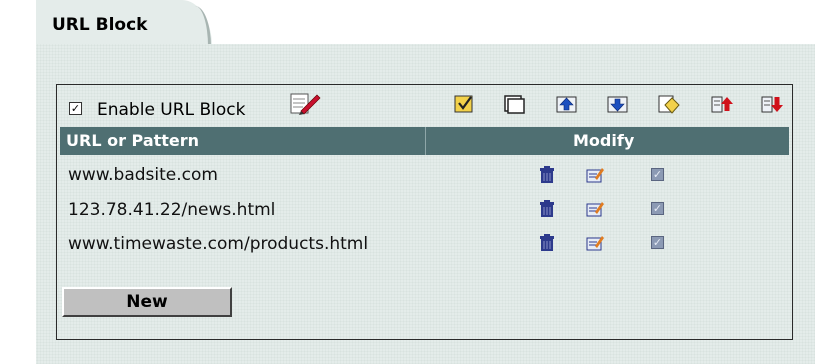  I want to click on clear-all-icon, so click(514, 104).